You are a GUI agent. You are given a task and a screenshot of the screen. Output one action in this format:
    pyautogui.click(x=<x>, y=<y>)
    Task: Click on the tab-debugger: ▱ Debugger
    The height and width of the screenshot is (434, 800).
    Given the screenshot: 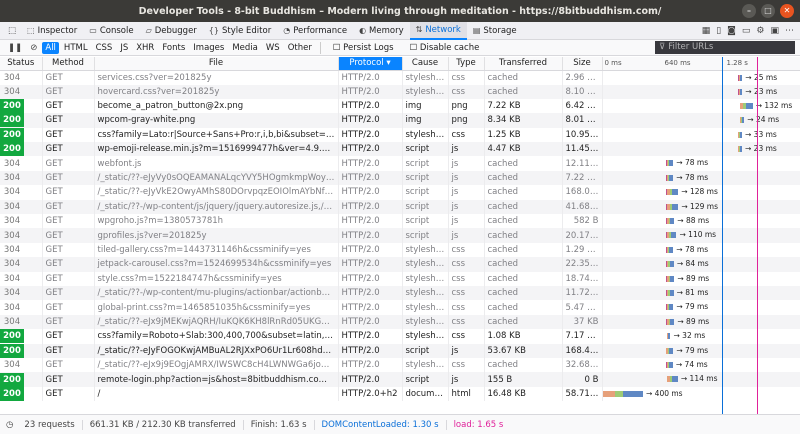 What is the action you would take?
    pyautogui.click(x=171, y=31)
    